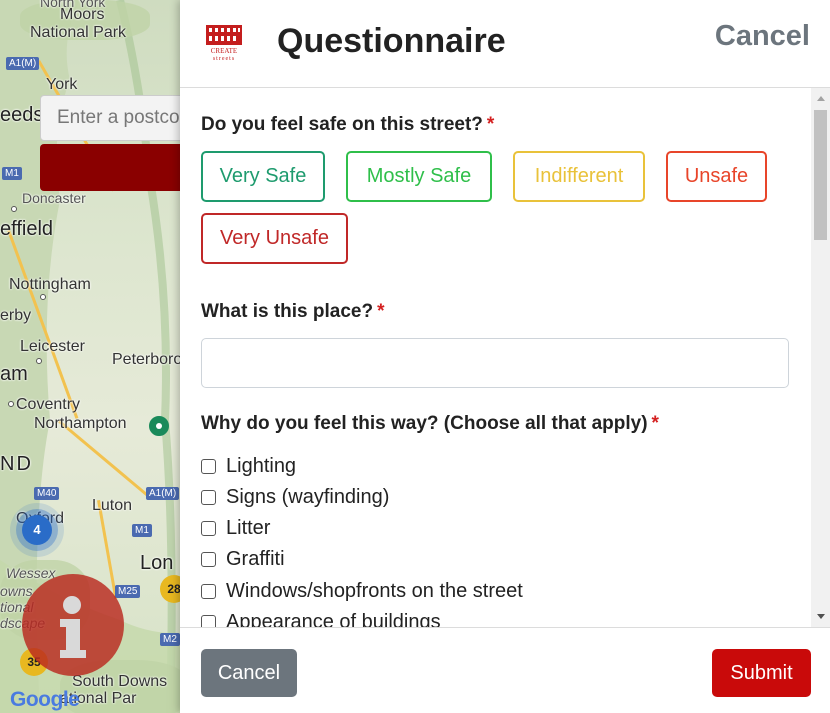 This screenshot has height=713, width=830. Describe the element at coordinates (16, 315) in the screenshot. I see `map-label: erby` at that location.